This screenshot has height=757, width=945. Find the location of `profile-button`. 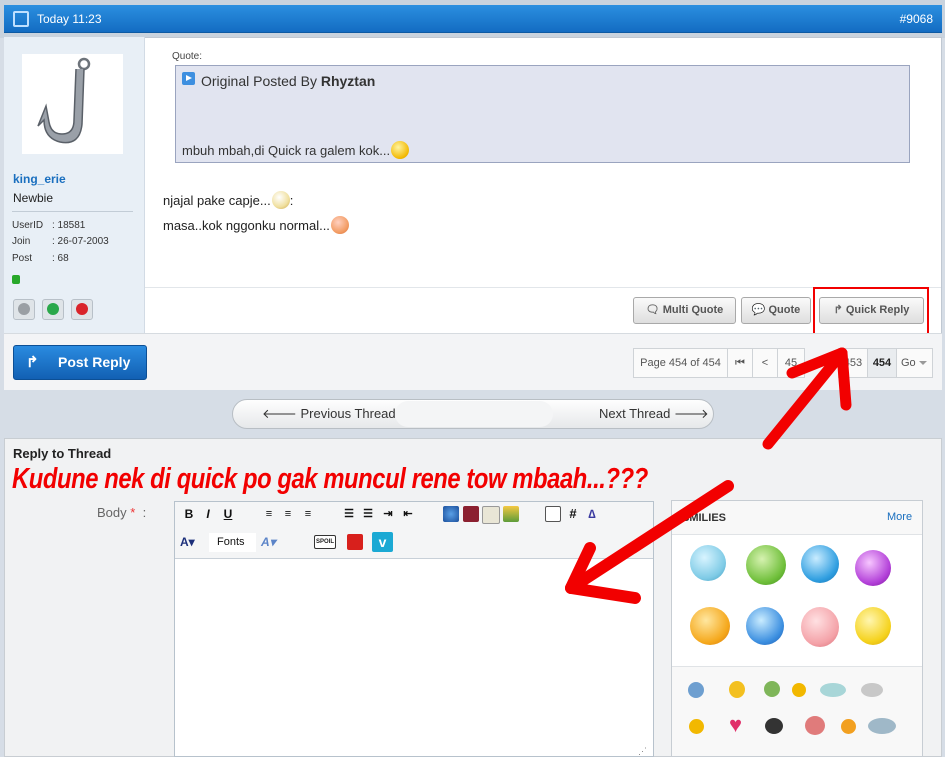

profile-button is located at coordinates (24, 309).